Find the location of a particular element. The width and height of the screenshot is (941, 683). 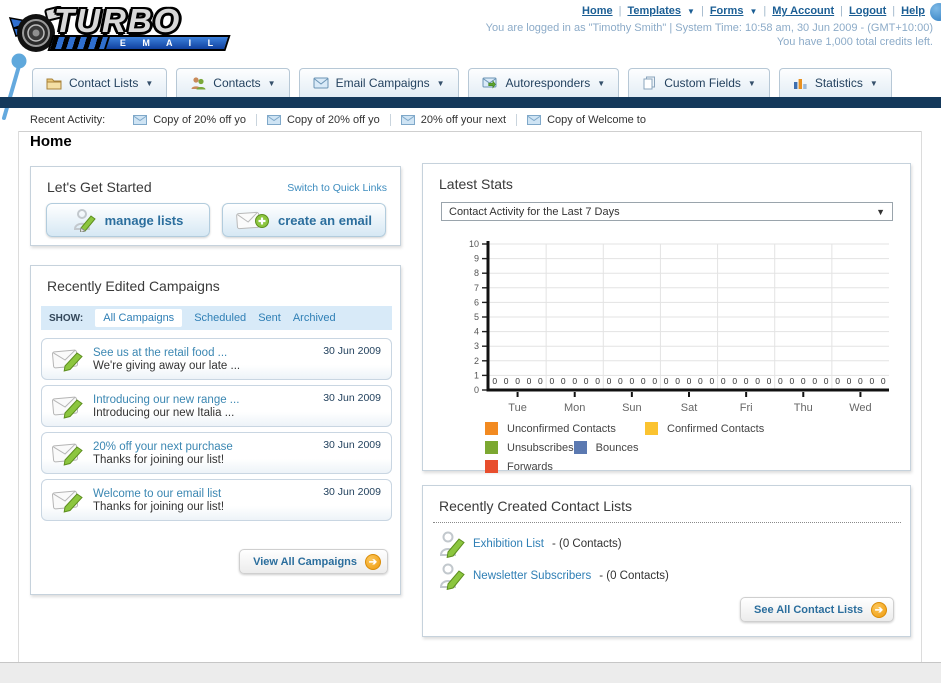

stats-report-select: Contact Activity for the Last 7 Days ▼ is located at coordinates (667, 211).